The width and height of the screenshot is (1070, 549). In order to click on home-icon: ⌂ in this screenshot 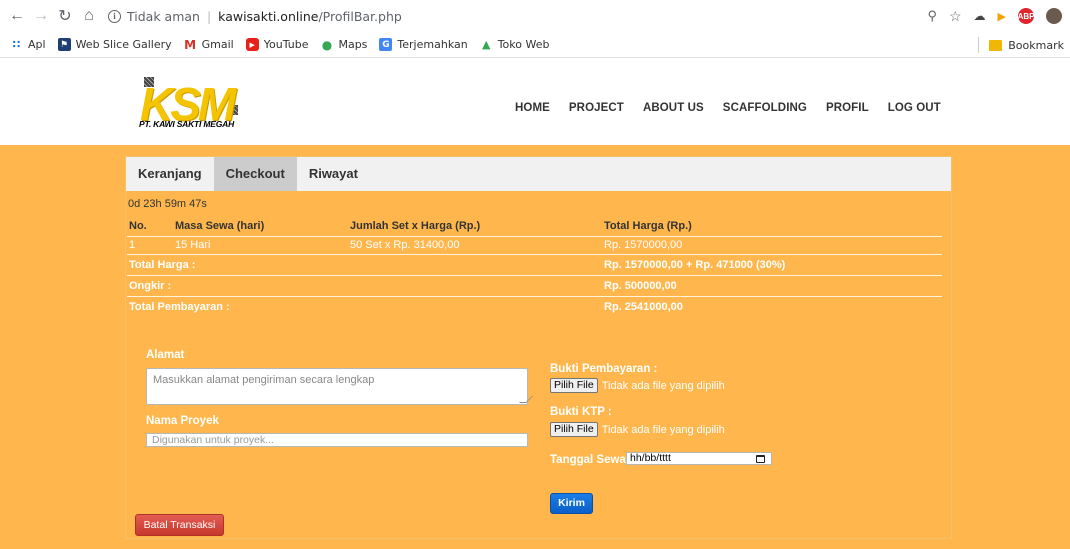, I will do `click(89, 16)`.